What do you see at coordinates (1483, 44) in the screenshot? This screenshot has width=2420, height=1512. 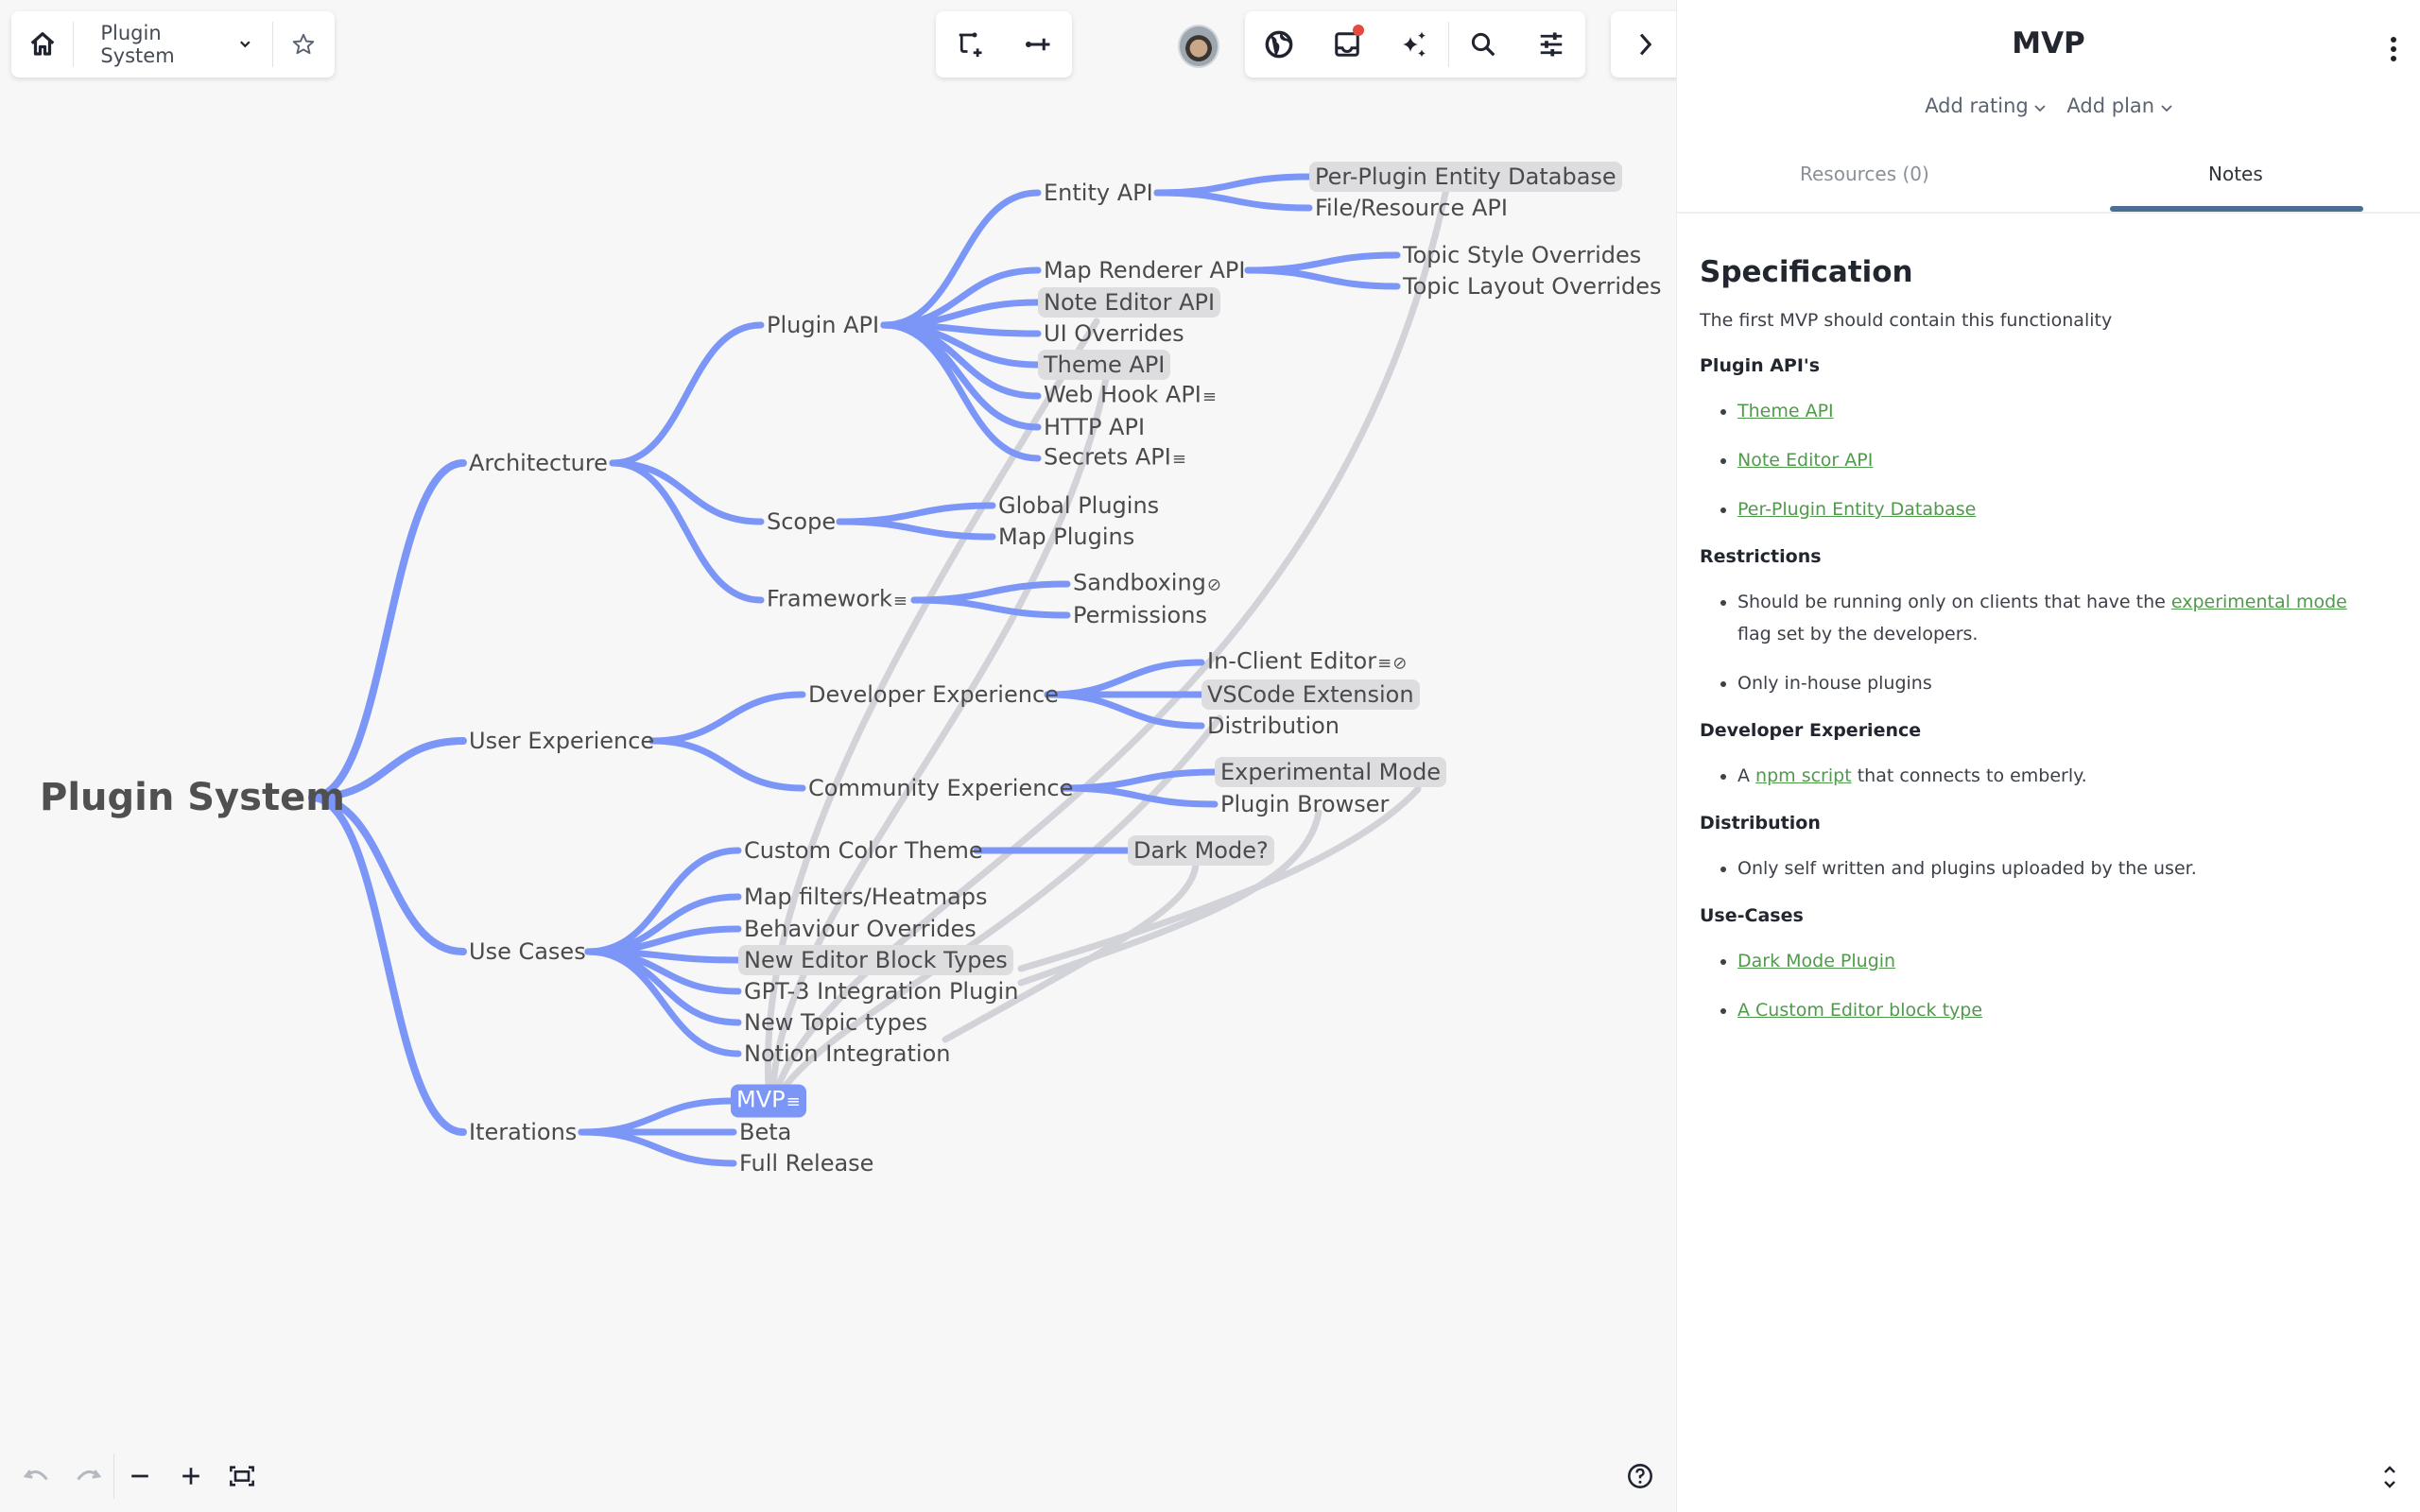 I see `search-button` at bounding box center [1483, 44].